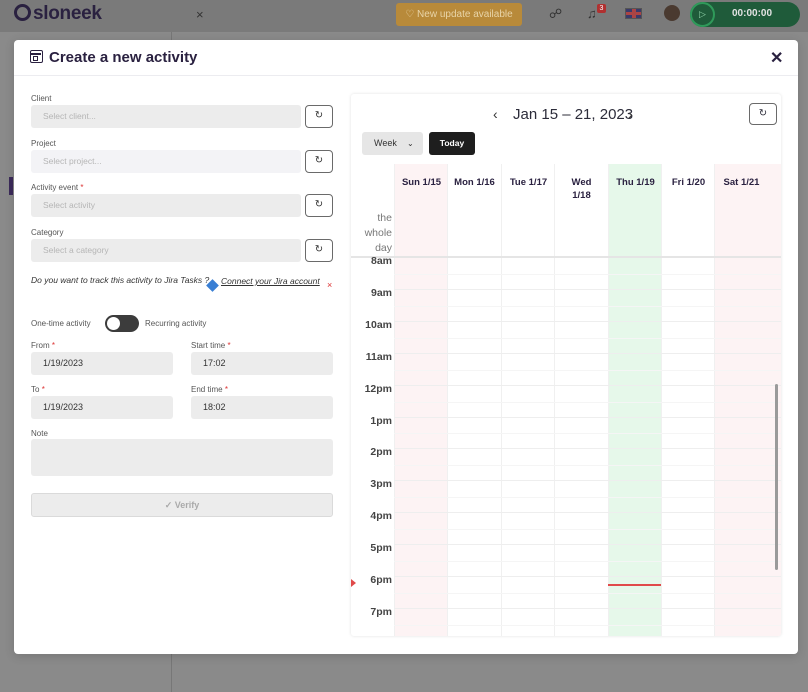 This screenshot has width=808, height=692. Describe the element at coordinates (381, 261) in the screenshot. I see `hour-label: 8am` at that location.